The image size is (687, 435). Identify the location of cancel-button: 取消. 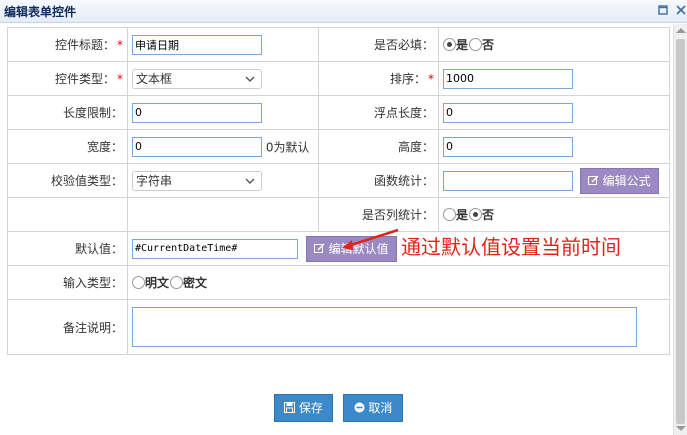
(373, 408).